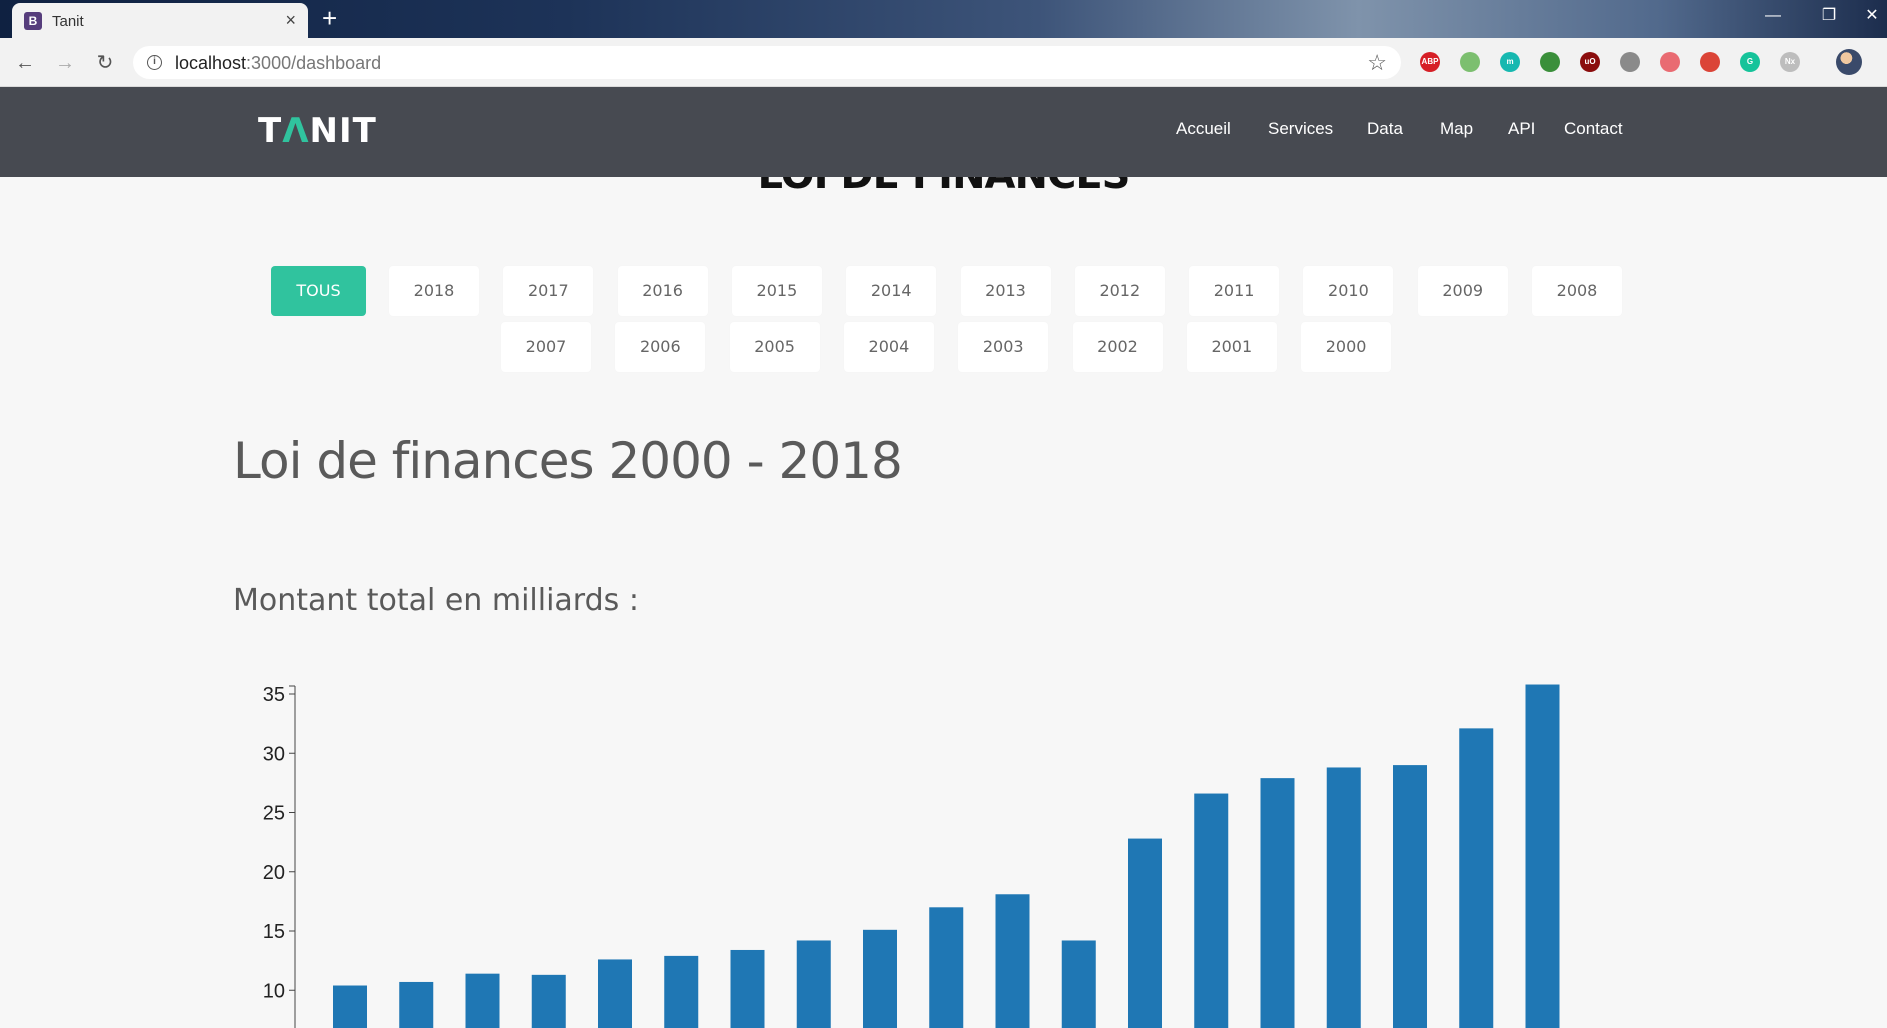 The height and width of the screenshot is (1028, 1887). What do you see at coordinates (274, 932) in the screenshot?
I see `y-tick-label-15: 15` at bounding box center [274, 932].